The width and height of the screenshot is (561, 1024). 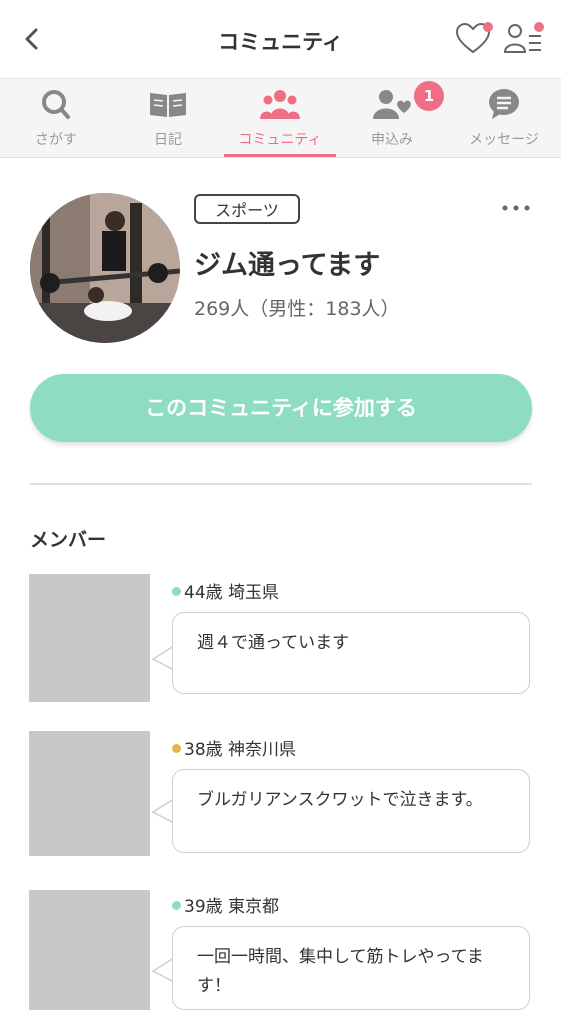 What do you see at coordinates (351, 968) in the screenshot?
I see `member-message: 一回一時間、集中して筋トレやってます！` at bounding box center [351, 968].